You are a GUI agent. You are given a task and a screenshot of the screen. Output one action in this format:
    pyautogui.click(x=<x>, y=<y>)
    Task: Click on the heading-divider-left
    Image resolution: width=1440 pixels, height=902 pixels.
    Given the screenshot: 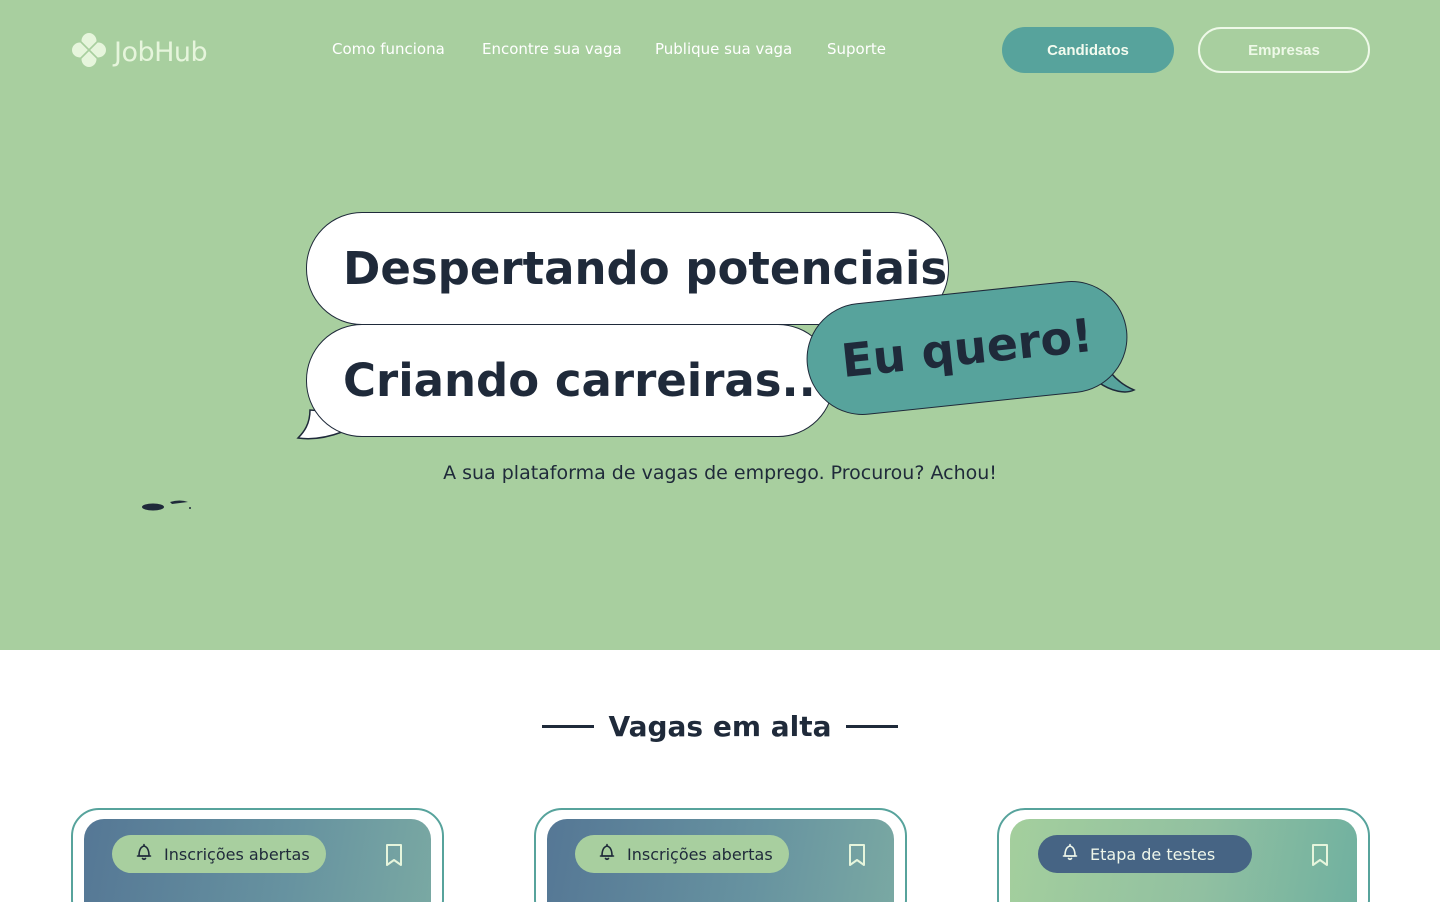 What is the action you would take?
    pyautogui.click(x=568, y=726)
    